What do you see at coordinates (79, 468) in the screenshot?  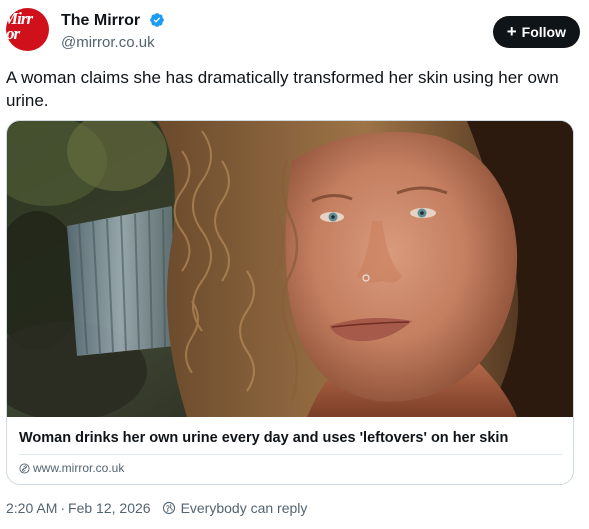 I see `link-card-domain-text: www.mirror.co.uk` at bounding box center [79, 468].